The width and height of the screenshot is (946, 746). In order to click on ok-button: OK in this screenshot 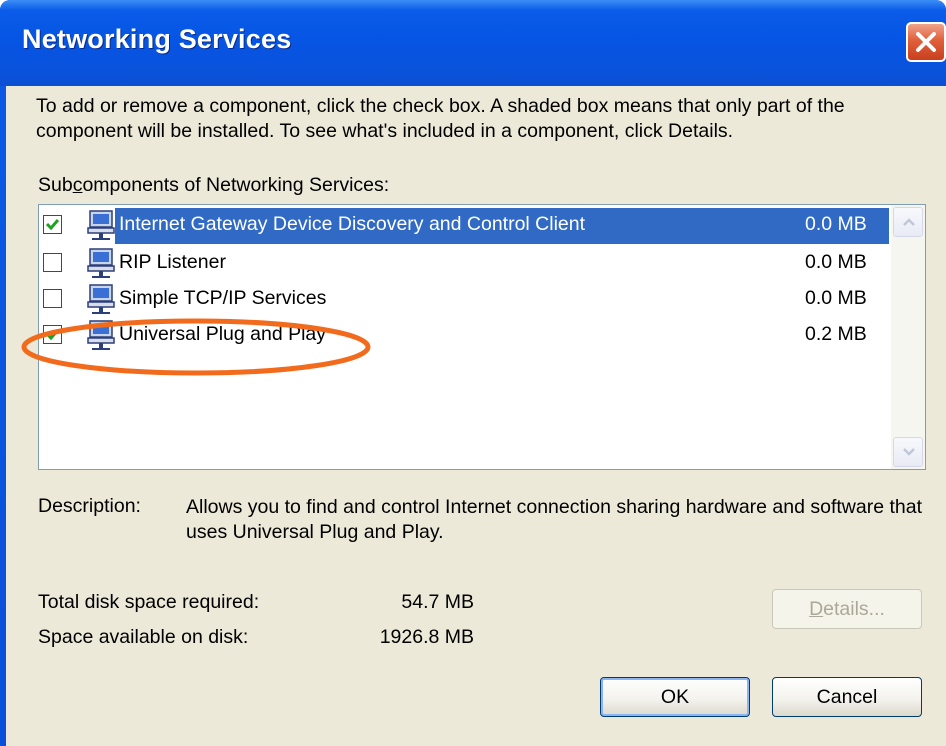, I will do `click(675, 697)`.